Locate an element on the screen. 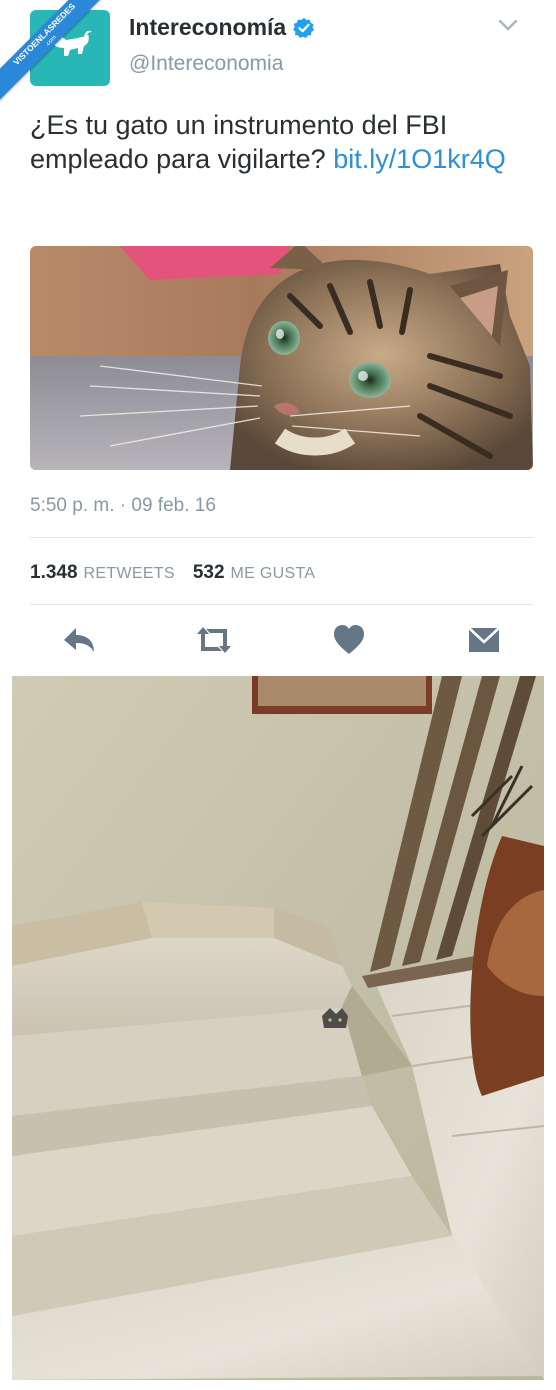 Image resolution: width=556 pixels, height=1390 pixels. retweets-label: RETWEETS is located at coordinates (129, 574).